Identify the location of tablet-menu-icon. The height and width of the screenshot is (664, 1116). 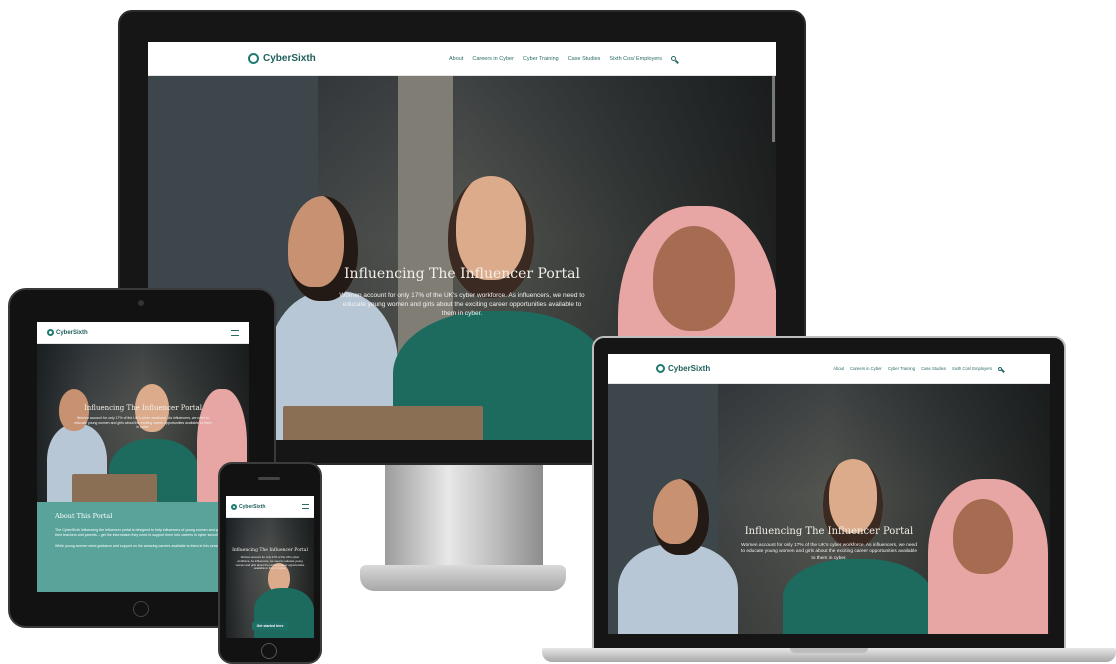
(235, 332).